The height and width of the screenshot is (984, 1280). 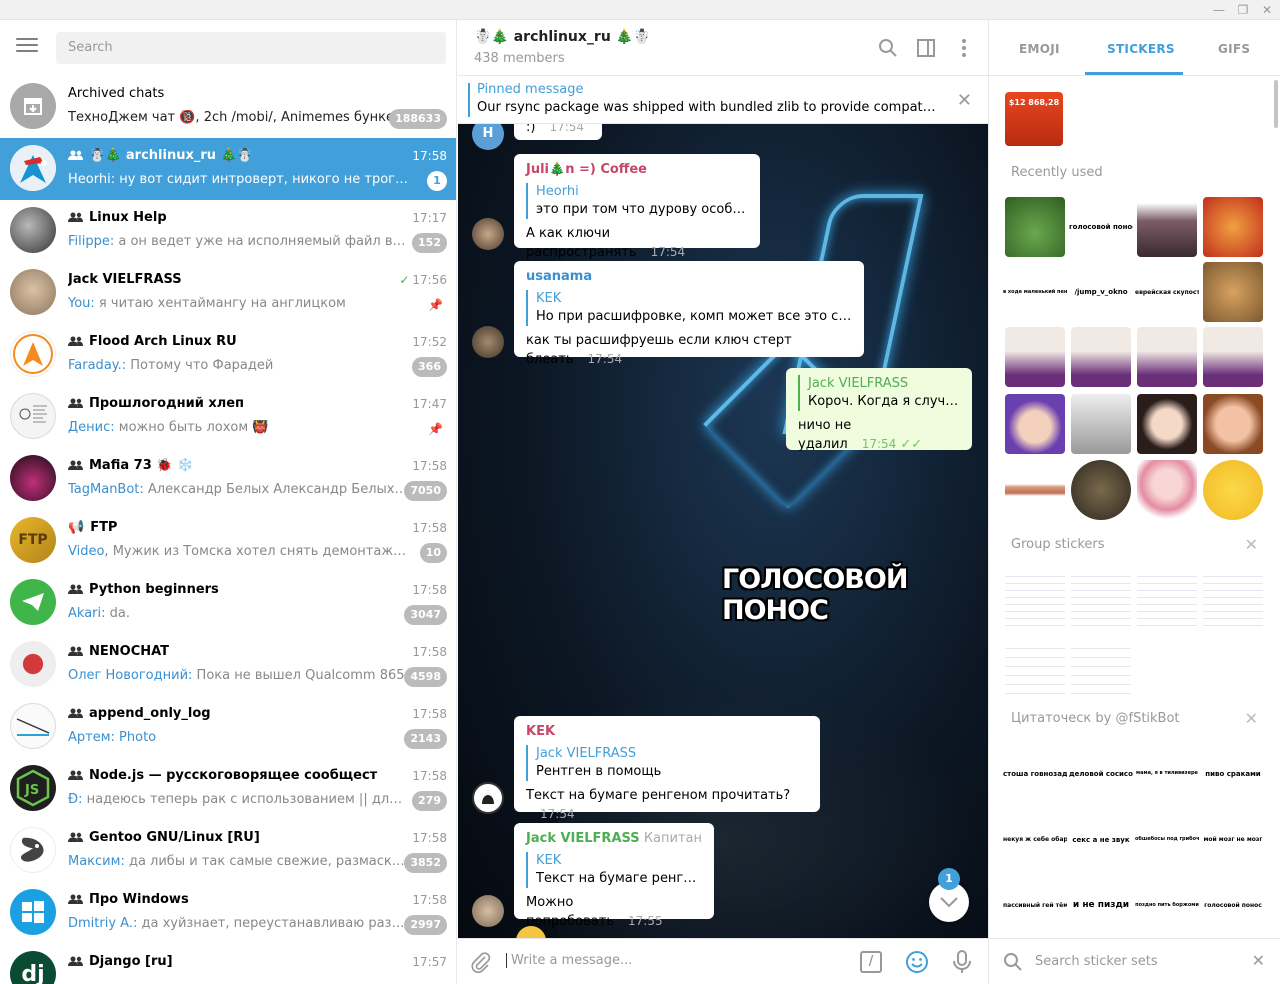 What do you see at coordinates (1096, 961) in the screenshot?
I see `sticker-search-input: Search sticker sets` at bounding box center [1096, 961].